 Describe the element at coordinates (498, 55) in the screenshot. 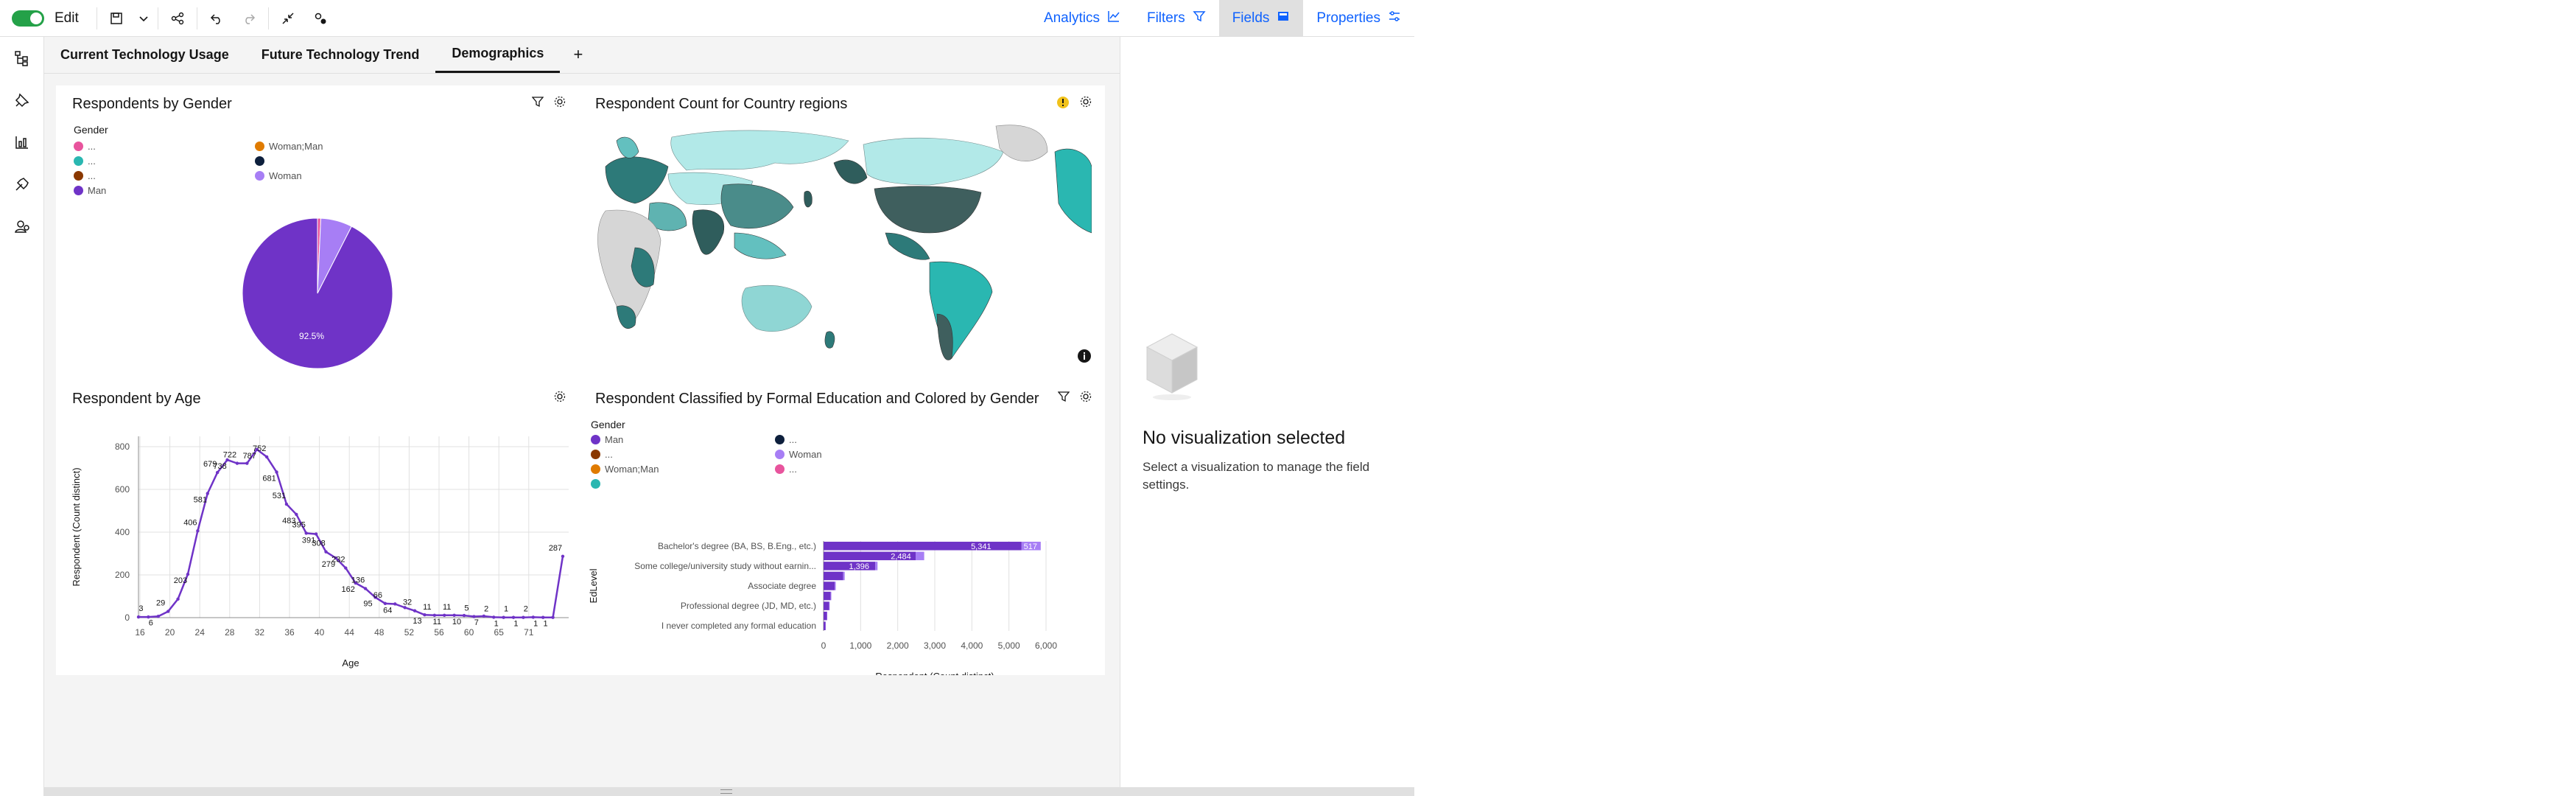

I see `tab-demographics: Demographics` at that location.